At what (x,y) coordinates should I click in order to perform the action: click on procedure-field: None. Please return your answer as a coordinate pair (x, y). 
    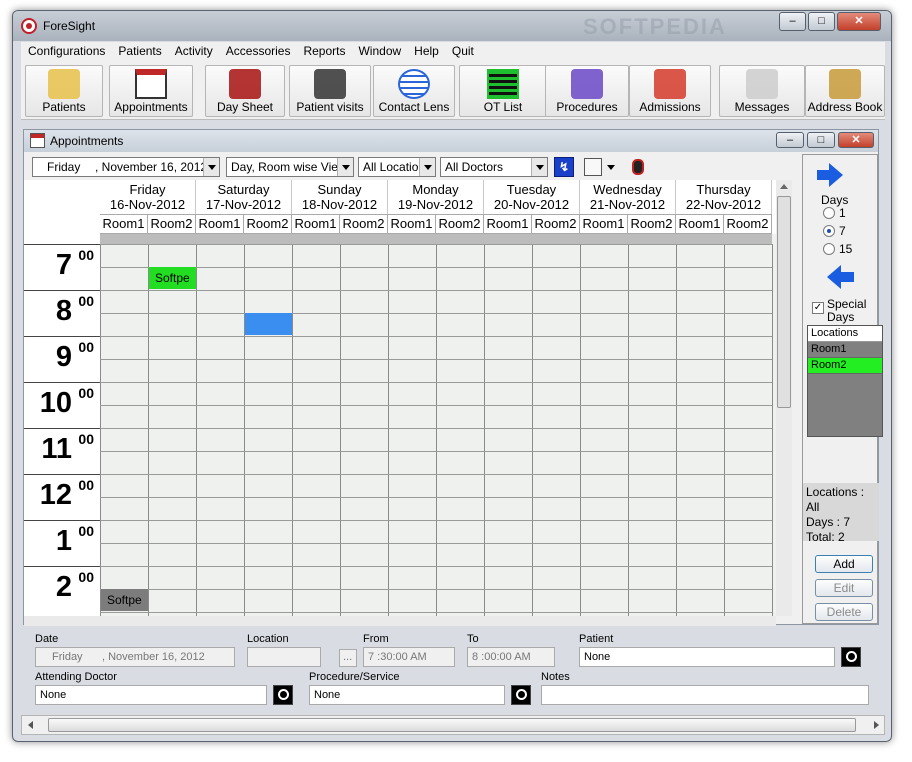
    Looking at the image, I should click on (407, 695).